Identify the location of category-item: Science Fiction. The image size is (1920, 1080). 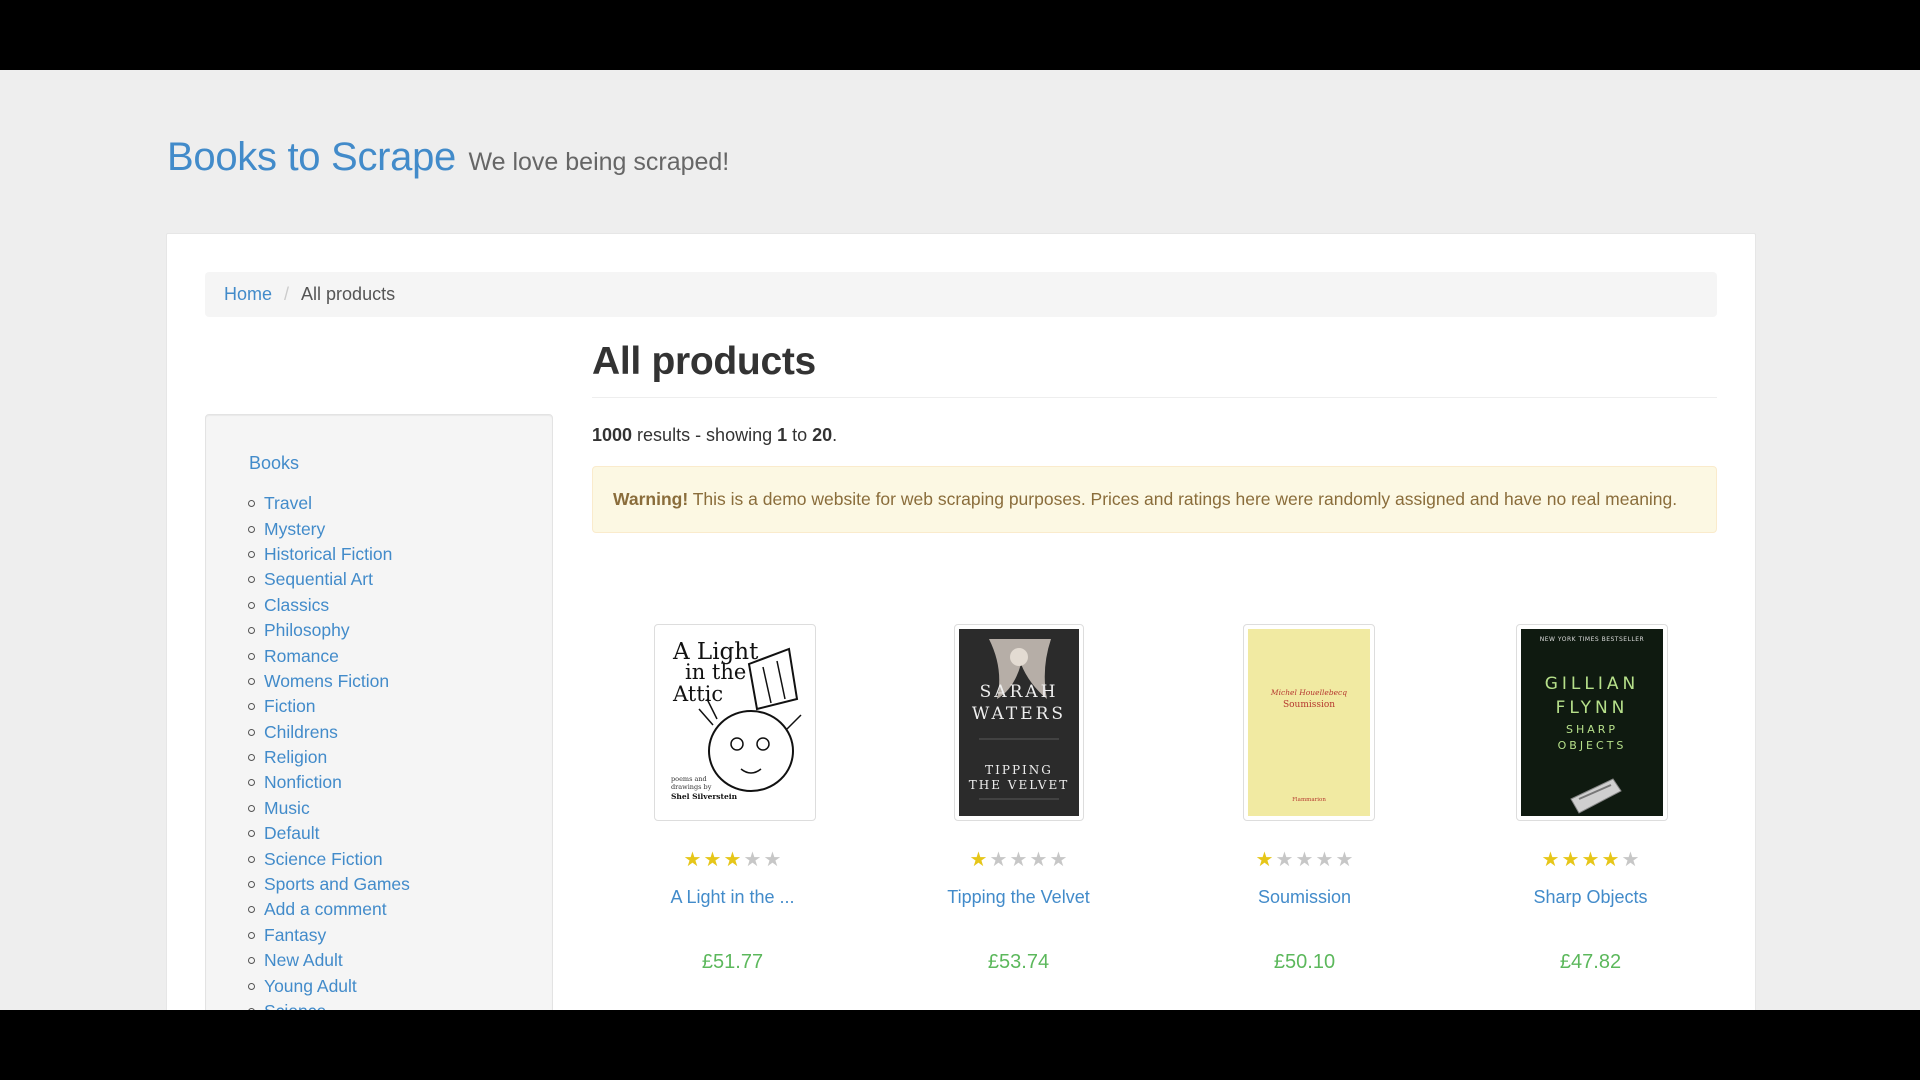
(329, 858).